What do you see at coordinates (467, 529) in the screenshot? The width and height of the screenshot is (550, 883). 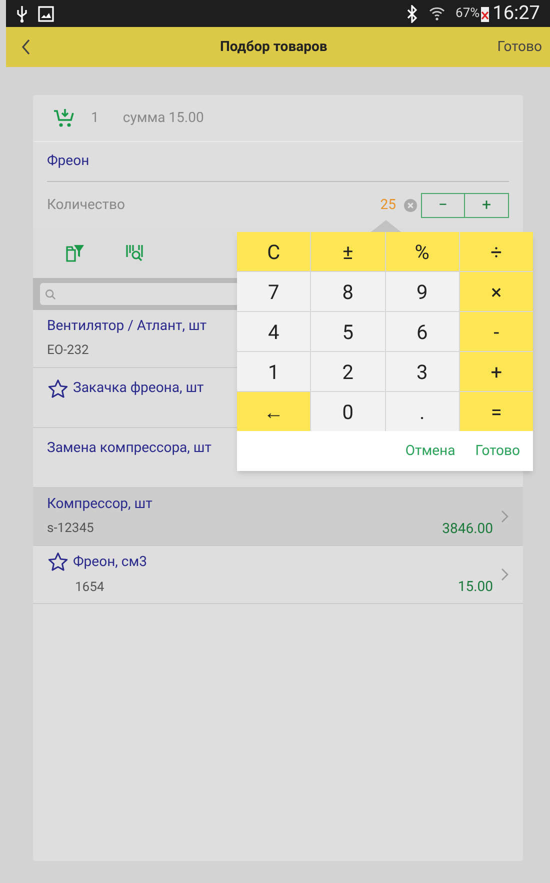 I see `product-price: 3846.00` at bounding box center [467, 529].